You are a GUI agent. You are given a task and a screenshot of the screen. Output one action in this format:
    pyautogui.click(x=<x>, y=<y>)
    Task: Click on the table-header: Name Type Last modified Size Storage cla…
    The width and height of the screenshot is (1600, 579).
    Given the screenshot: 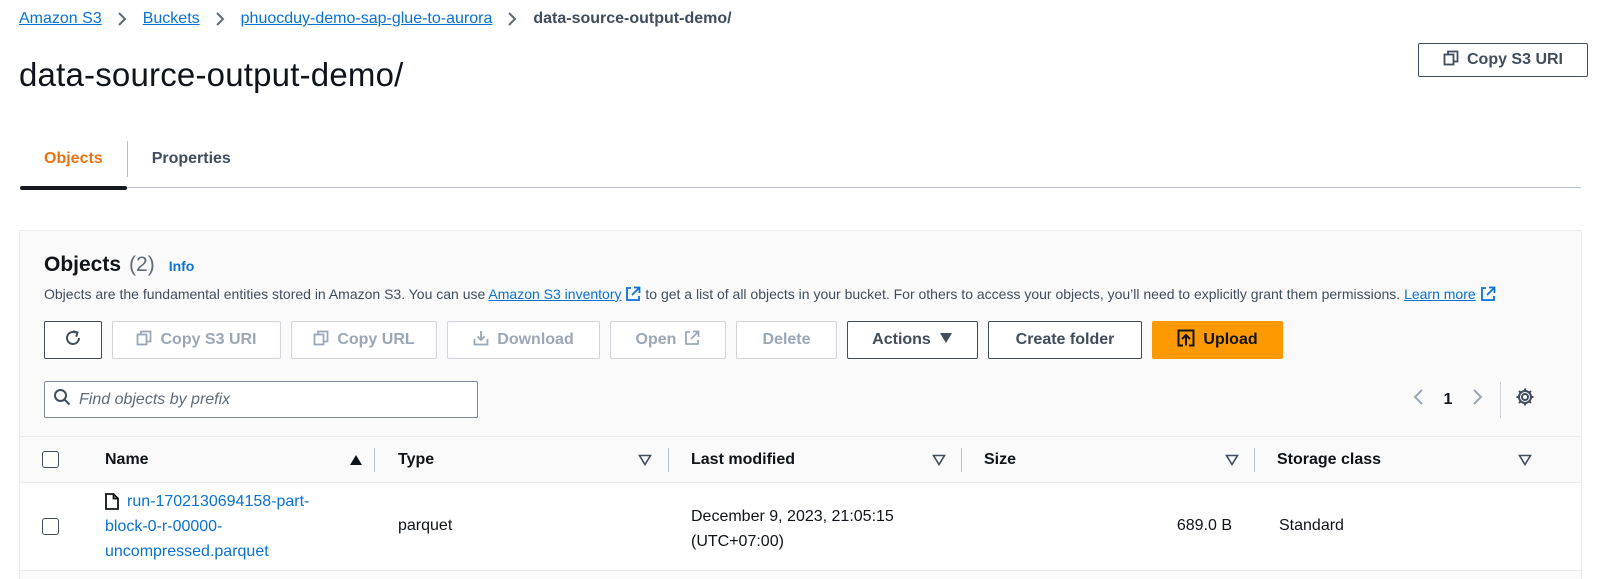 What is the action you would take?
    pyautogui.click(x=800, y=459)
    